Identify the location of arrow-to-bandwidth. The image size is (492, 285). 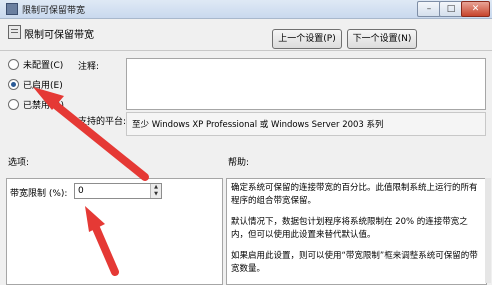
(102, 241).